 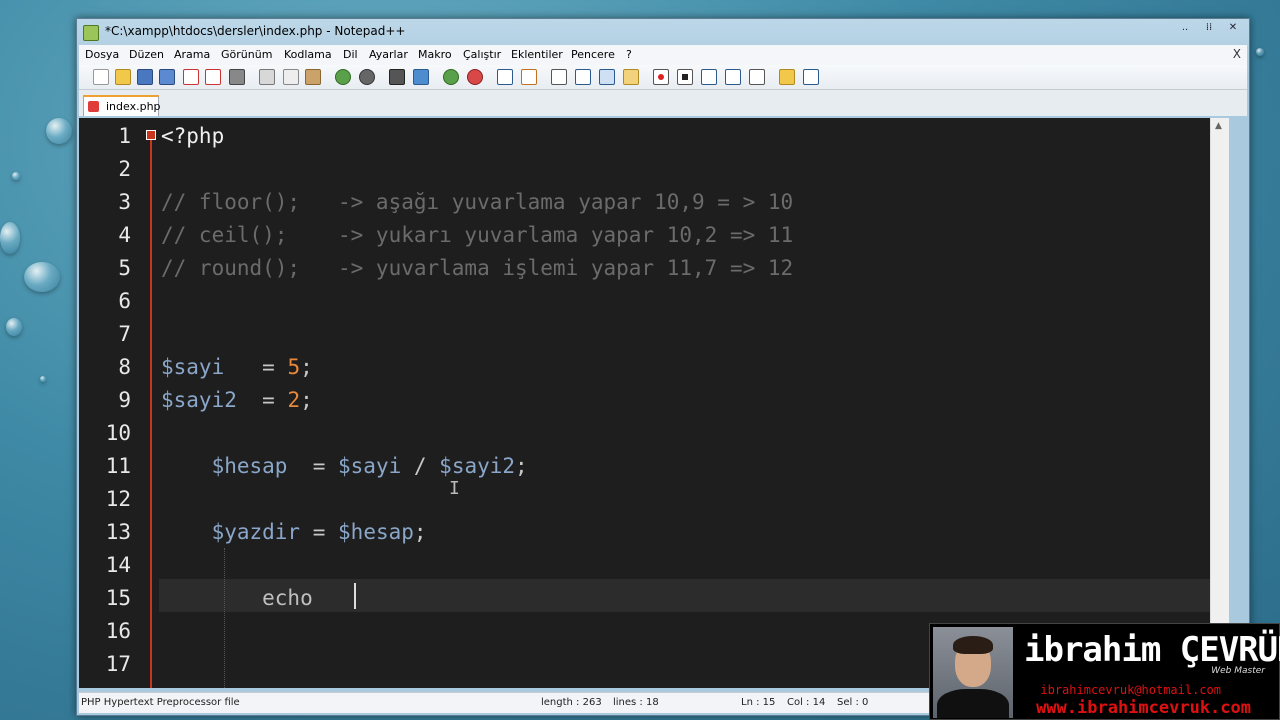 What do you see at coordinates (663, 103) in the screenshot?
I see `tab-bar: index.php` at bounding box center [663, 103].